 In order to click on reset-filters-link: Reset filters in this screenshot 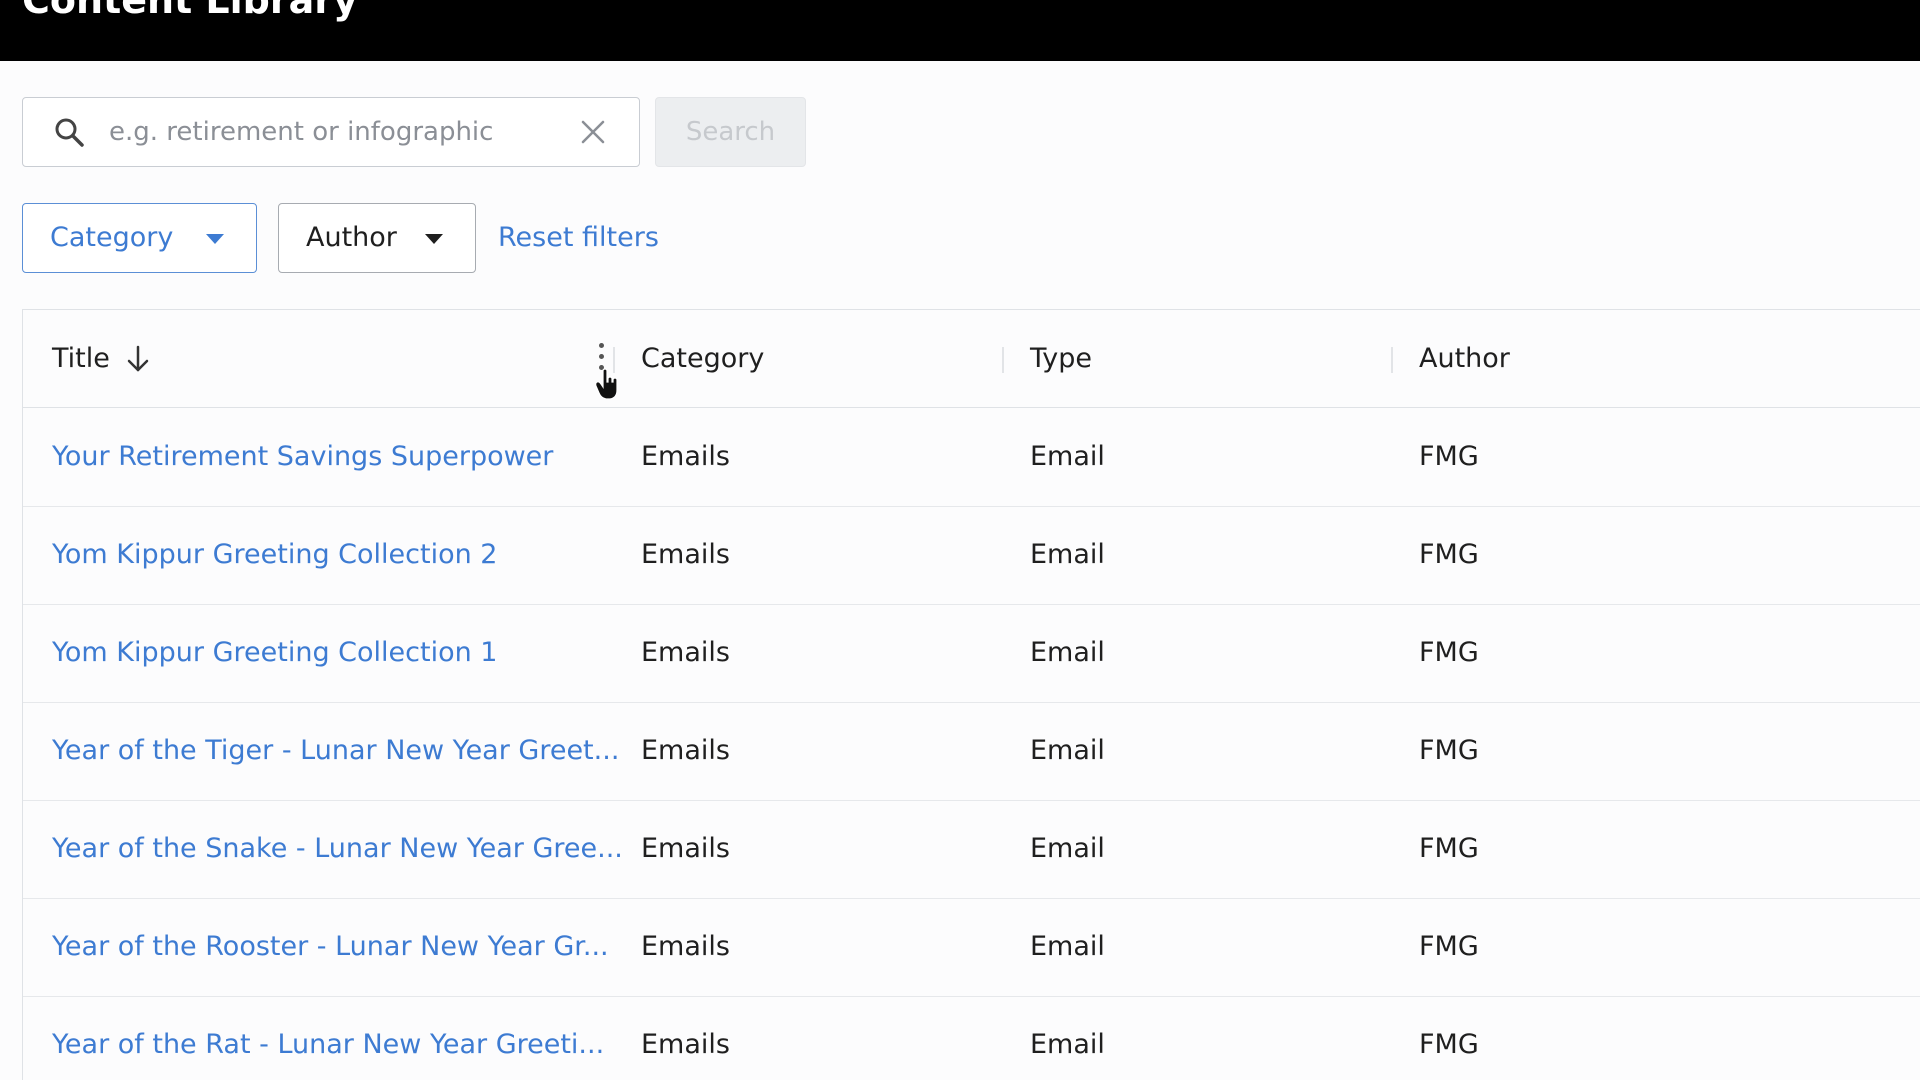, I will do `click(578, 238)`.